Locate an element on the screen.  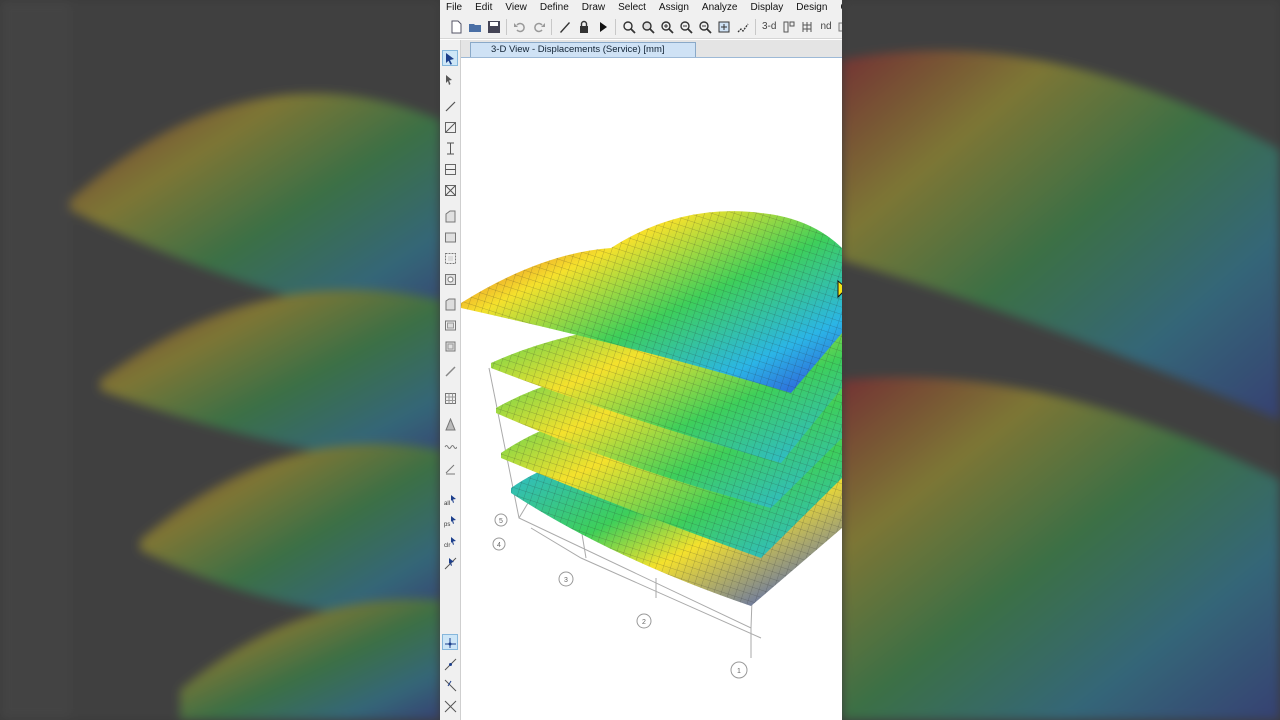
snap-perpendicular-icon is located at coordinates (450, 685).